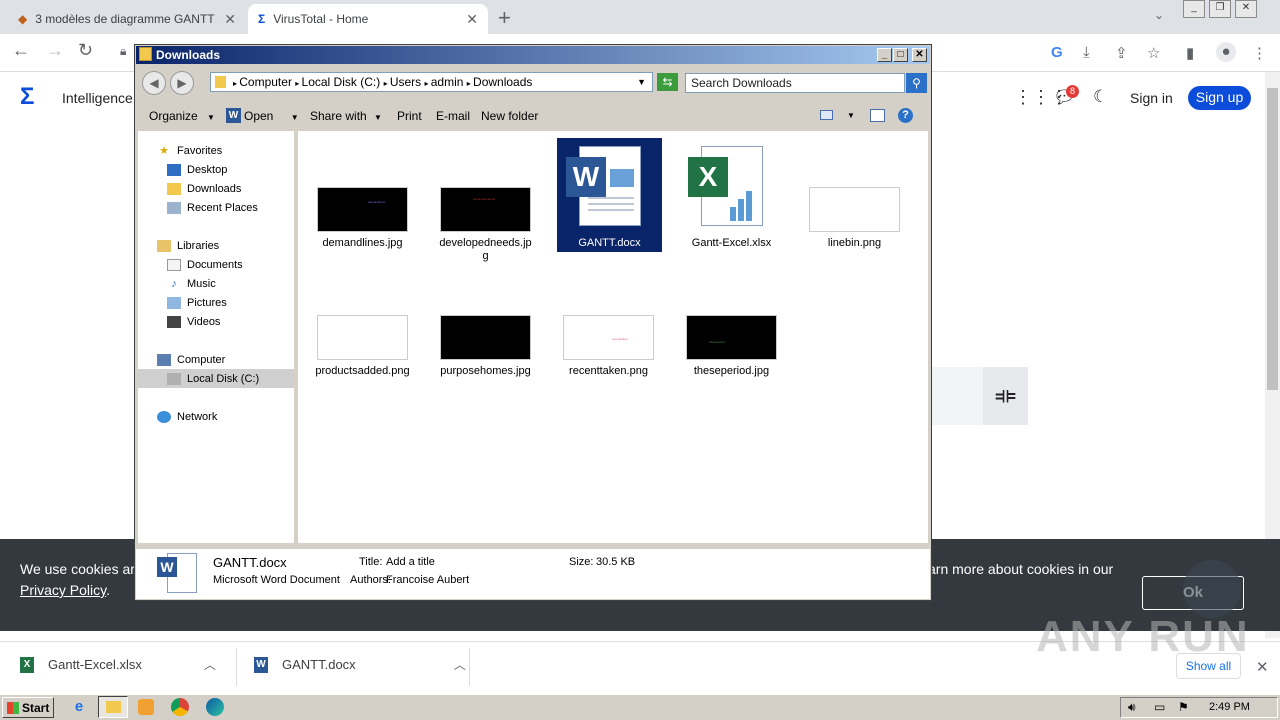 The height and width of the screenshot is (720, 1280). What do you see at coordinates (609, 195) in the screenshot?
I see `file-gantt-docx: W GANTT.docx` at bounding box center [609, 195].